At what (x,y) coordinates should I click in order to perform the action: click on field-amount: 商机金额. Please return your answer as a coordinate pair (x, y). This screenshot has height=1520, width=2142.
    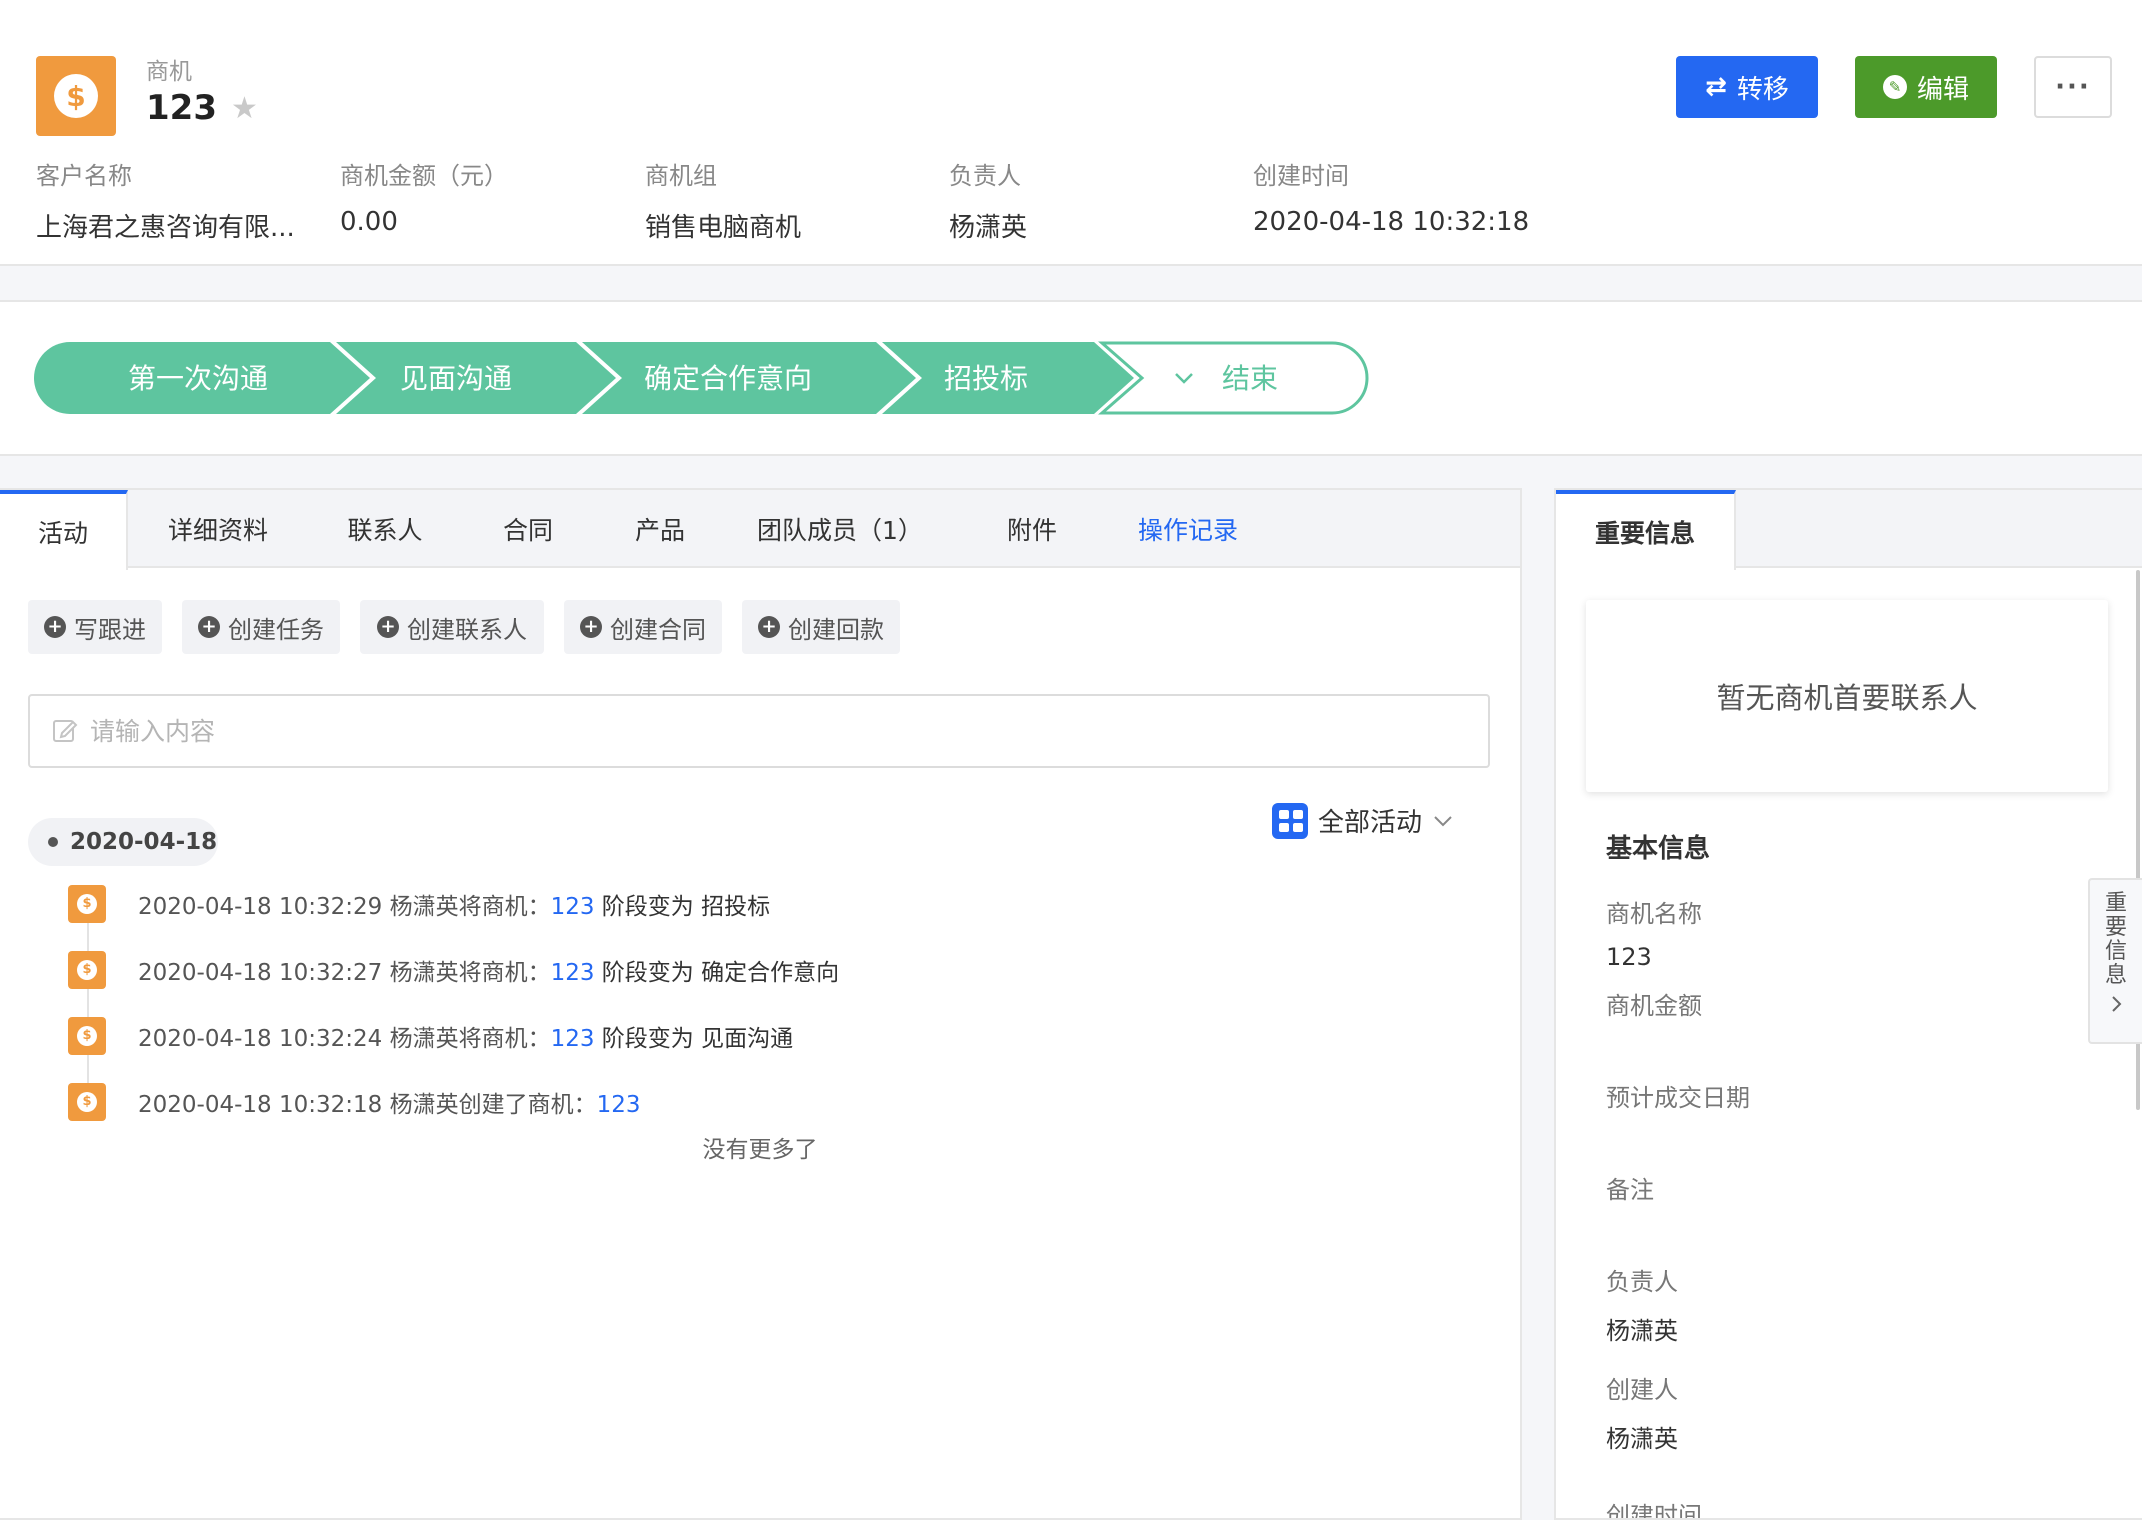
    Looking at the image, I should click on (1654, 1010).